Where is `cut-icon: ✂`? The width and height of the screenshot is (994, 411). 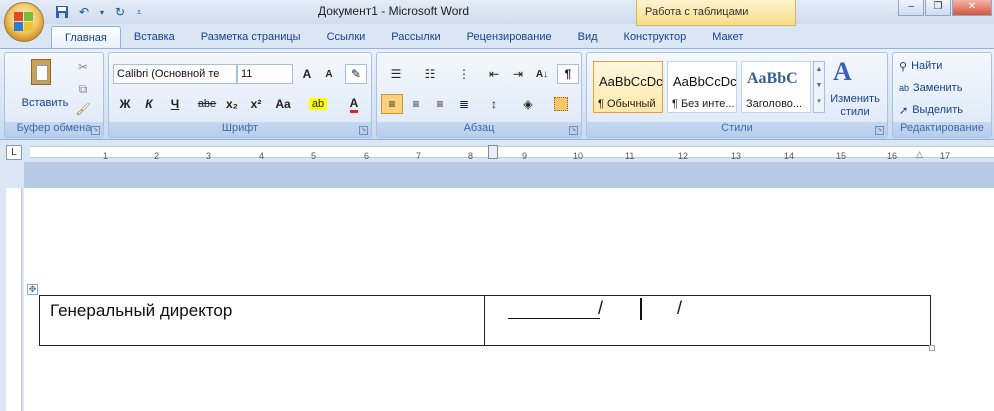
cut-icon: ✂ is located at coordinates (83, 67).